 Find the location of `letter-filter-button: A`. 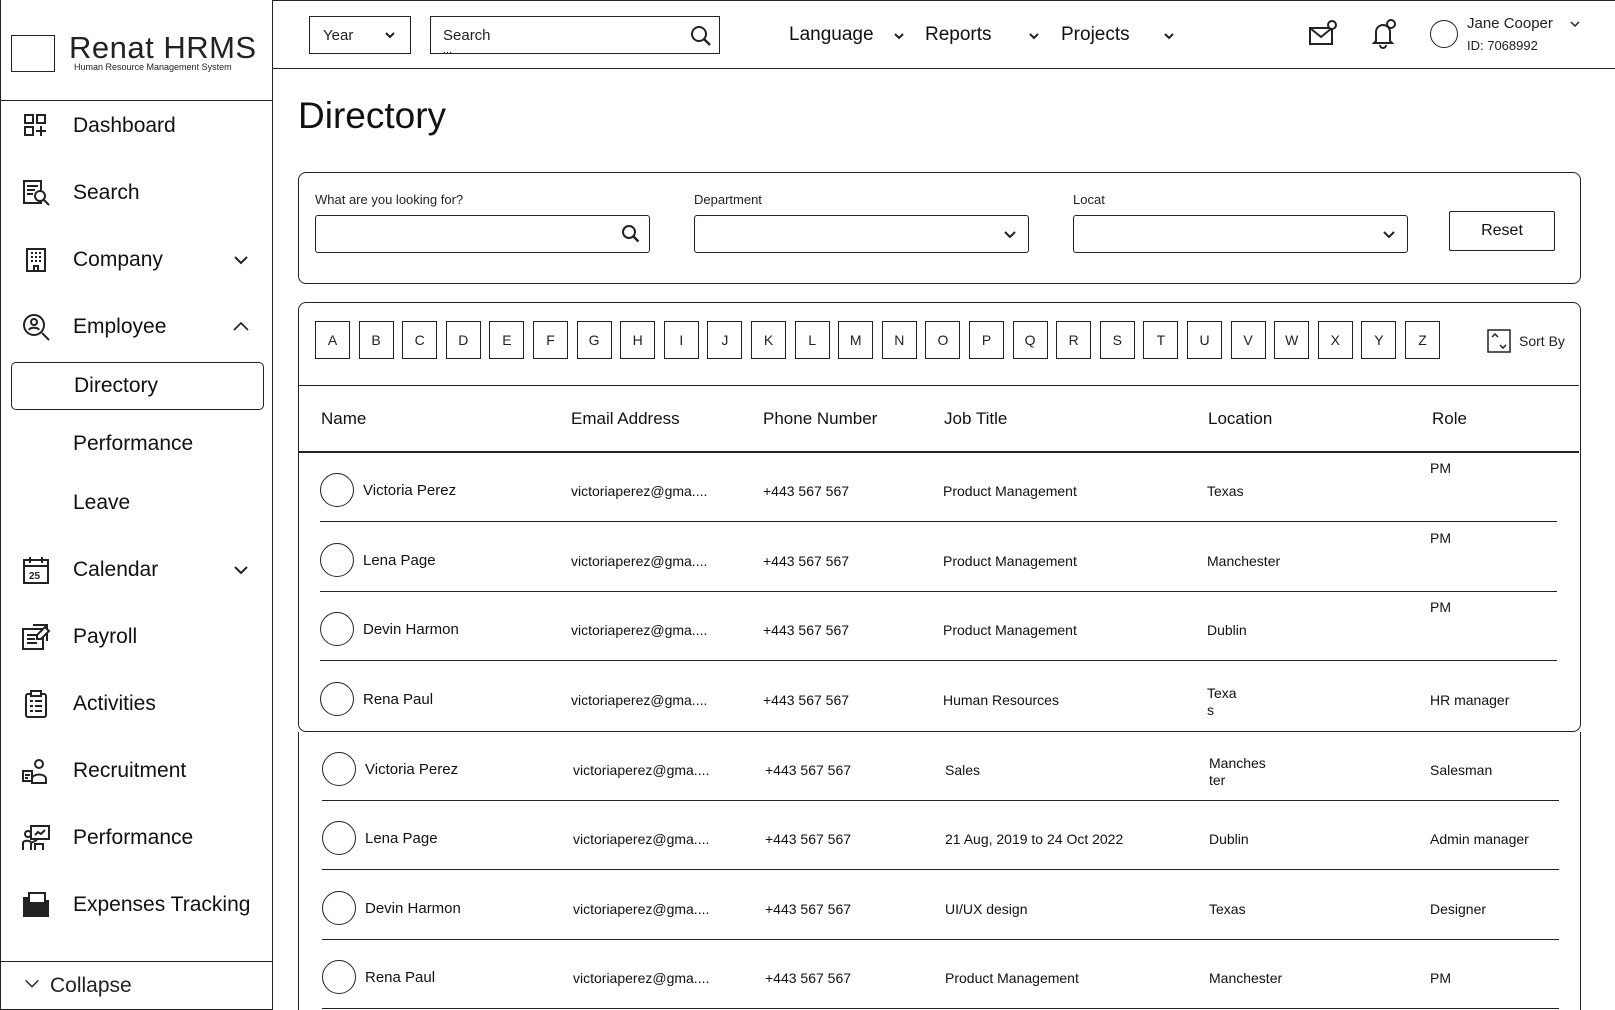

letter-filter-button: A is located at coordinates (332, 340).